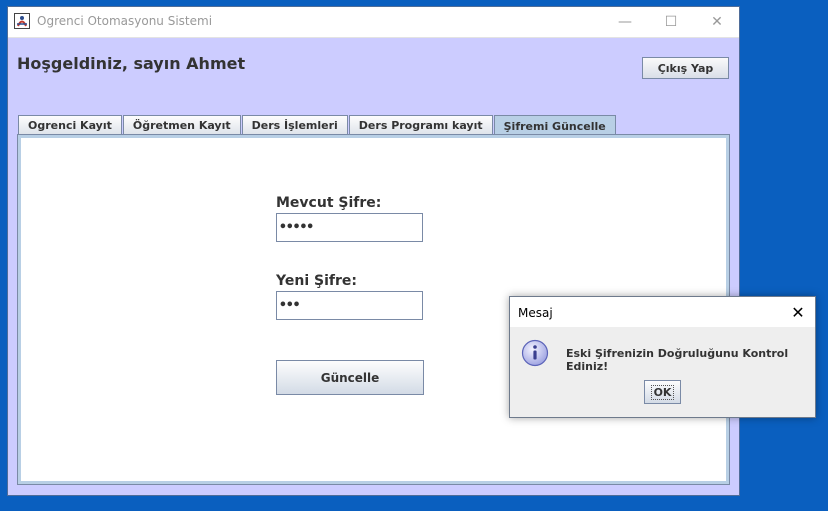  What do you see at coordinates (316, 281) in the screenshot?
I see `new-password-label: Yeni Şifre:` at bounding box center [316, 281].